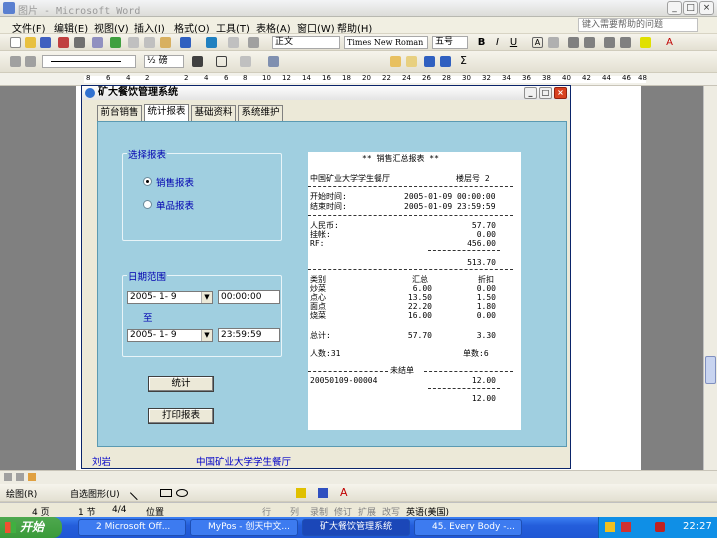  What do you see at coordinates (30, 61) in the screenshot?
I see `eraser-icon` at bounding box center [30, 61].